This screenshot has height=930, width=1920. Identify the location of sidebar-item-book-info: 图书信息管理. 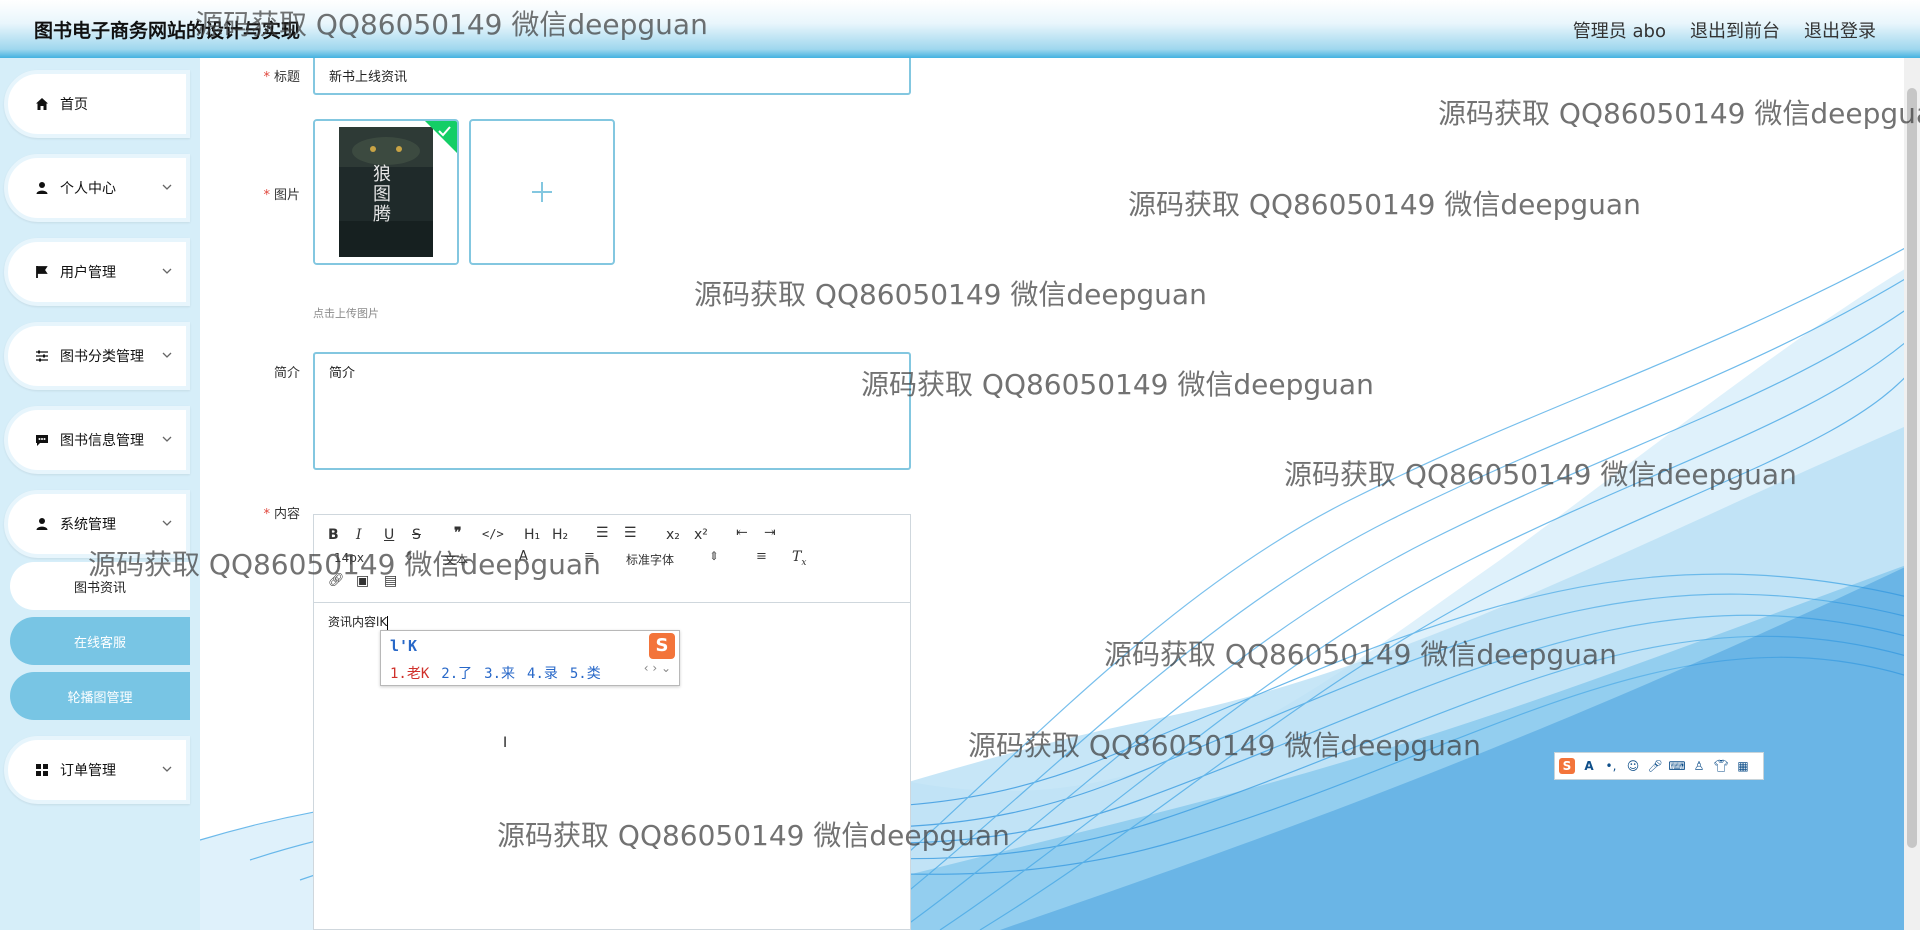
(97, 440).